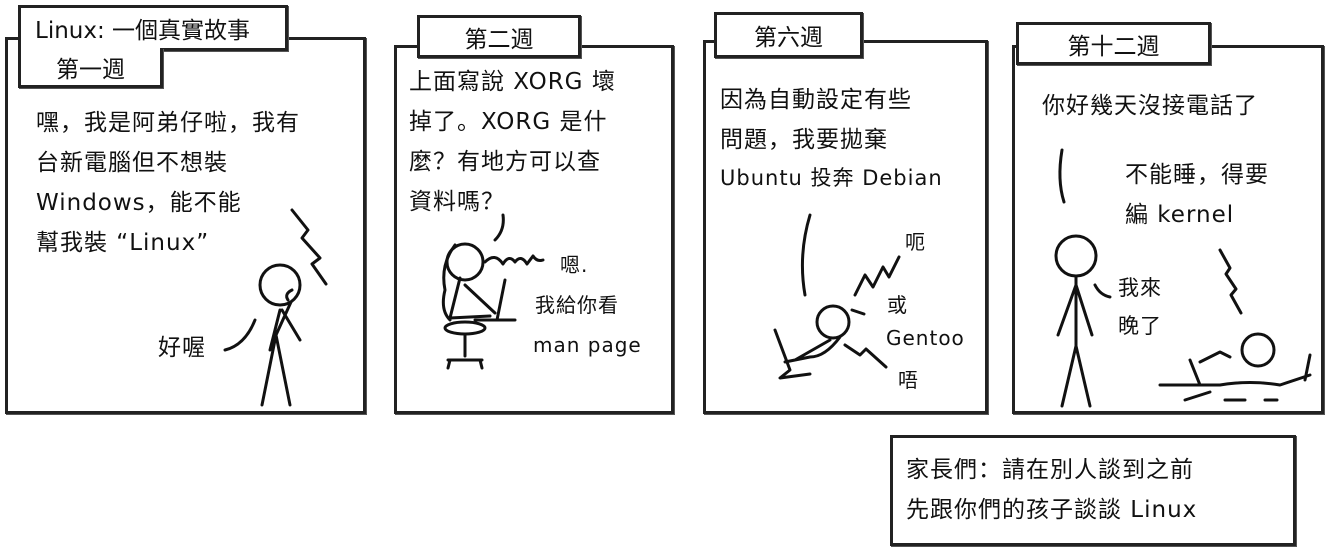  I want to click on panel-1-reply: 好喔, so click(182, 348).